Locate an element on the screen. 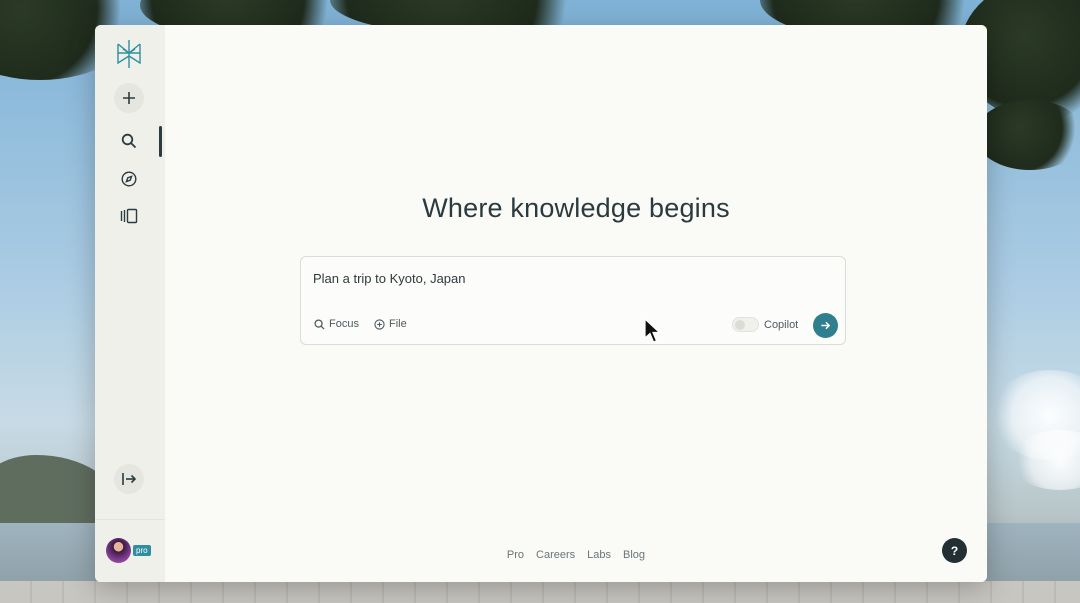 The height and width of the screenshot is (603, 1080). compass-icon is located at coordinates (129, 179).